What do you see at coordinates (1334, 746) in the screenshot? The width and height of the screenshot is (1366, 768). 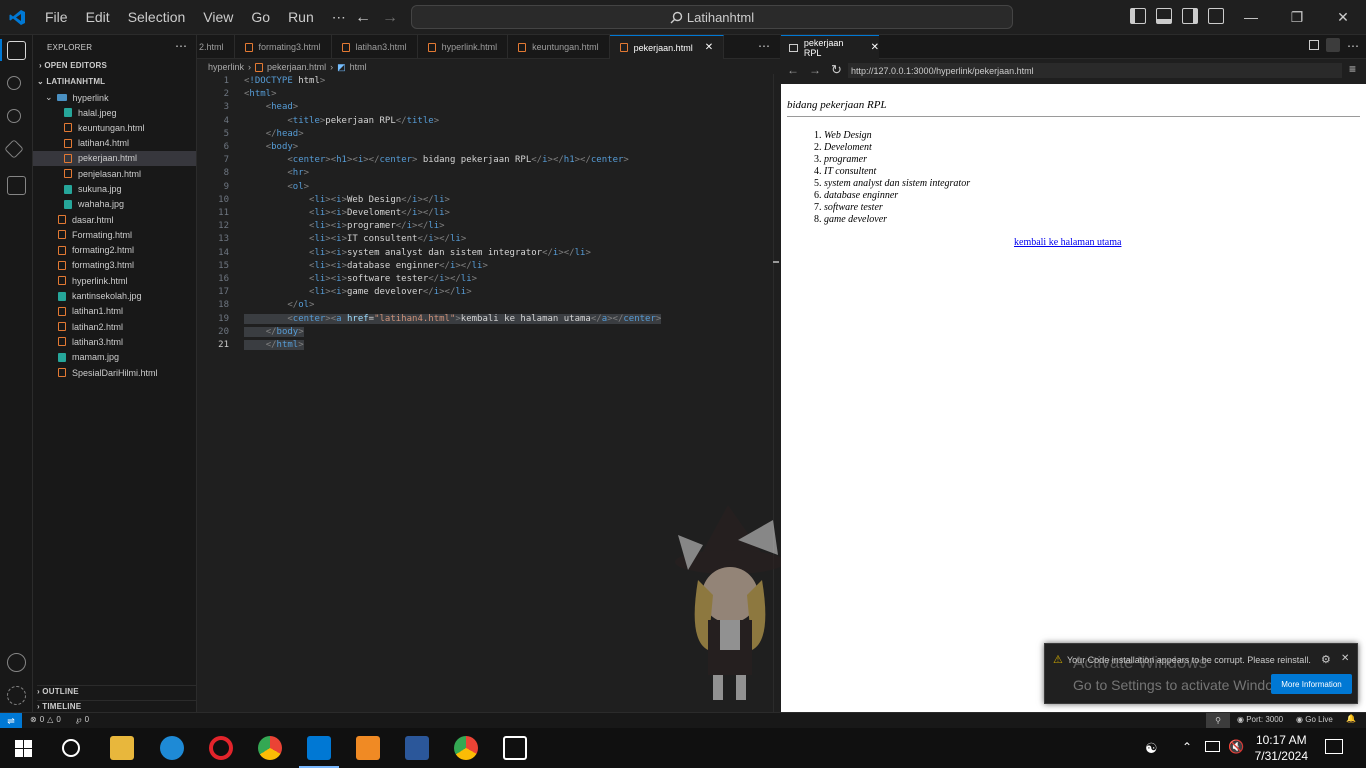 I see `action-center-icon` at bounding box center [1334, 746].